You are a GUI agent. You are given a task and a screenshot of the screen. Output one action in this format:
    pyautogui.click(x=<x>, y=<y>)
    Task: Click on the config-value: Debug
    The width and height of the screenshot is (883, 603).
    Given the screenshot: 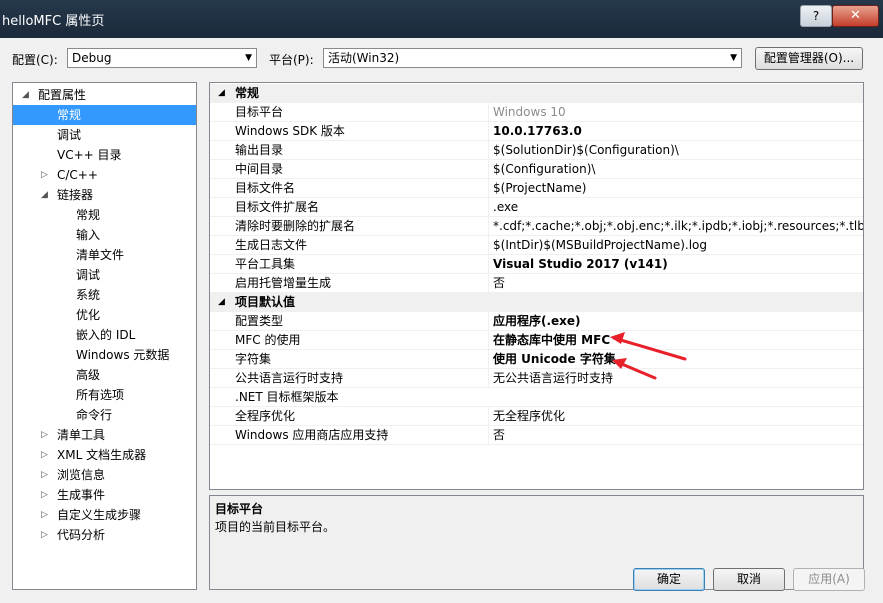 What is the action you would take?
    pyautogui.click(x=92, y=58)
    